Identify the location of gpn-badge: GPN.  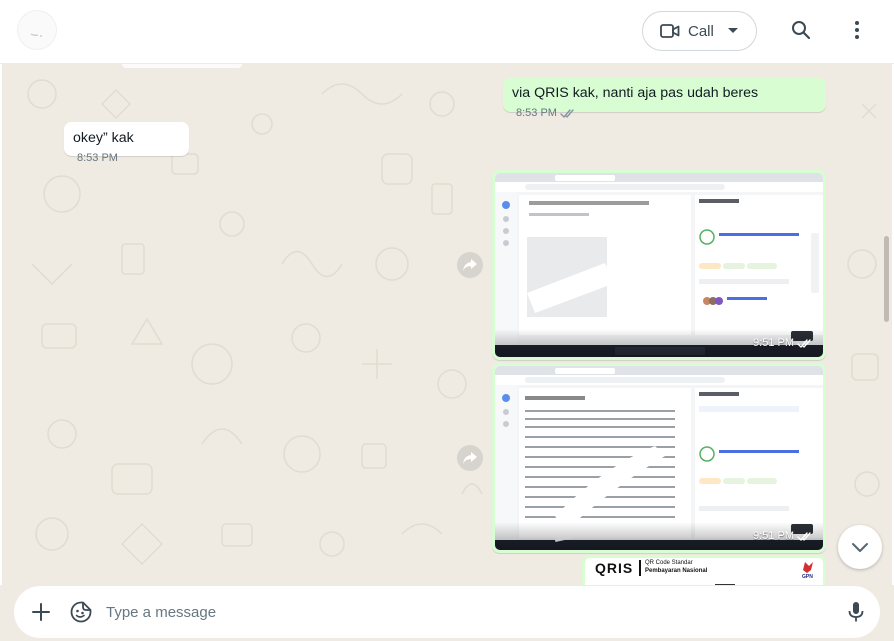
(807, 577).